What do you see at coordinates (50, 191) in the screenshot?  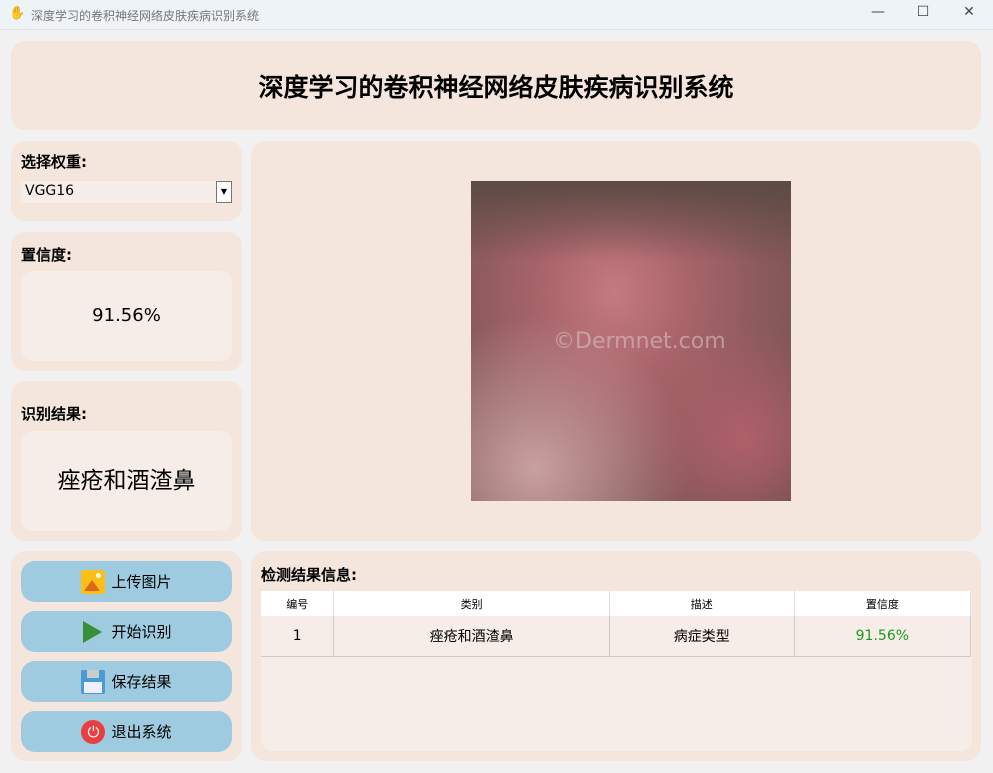 I see `weights-selected: VGG16` at bounding box center [50, 191].